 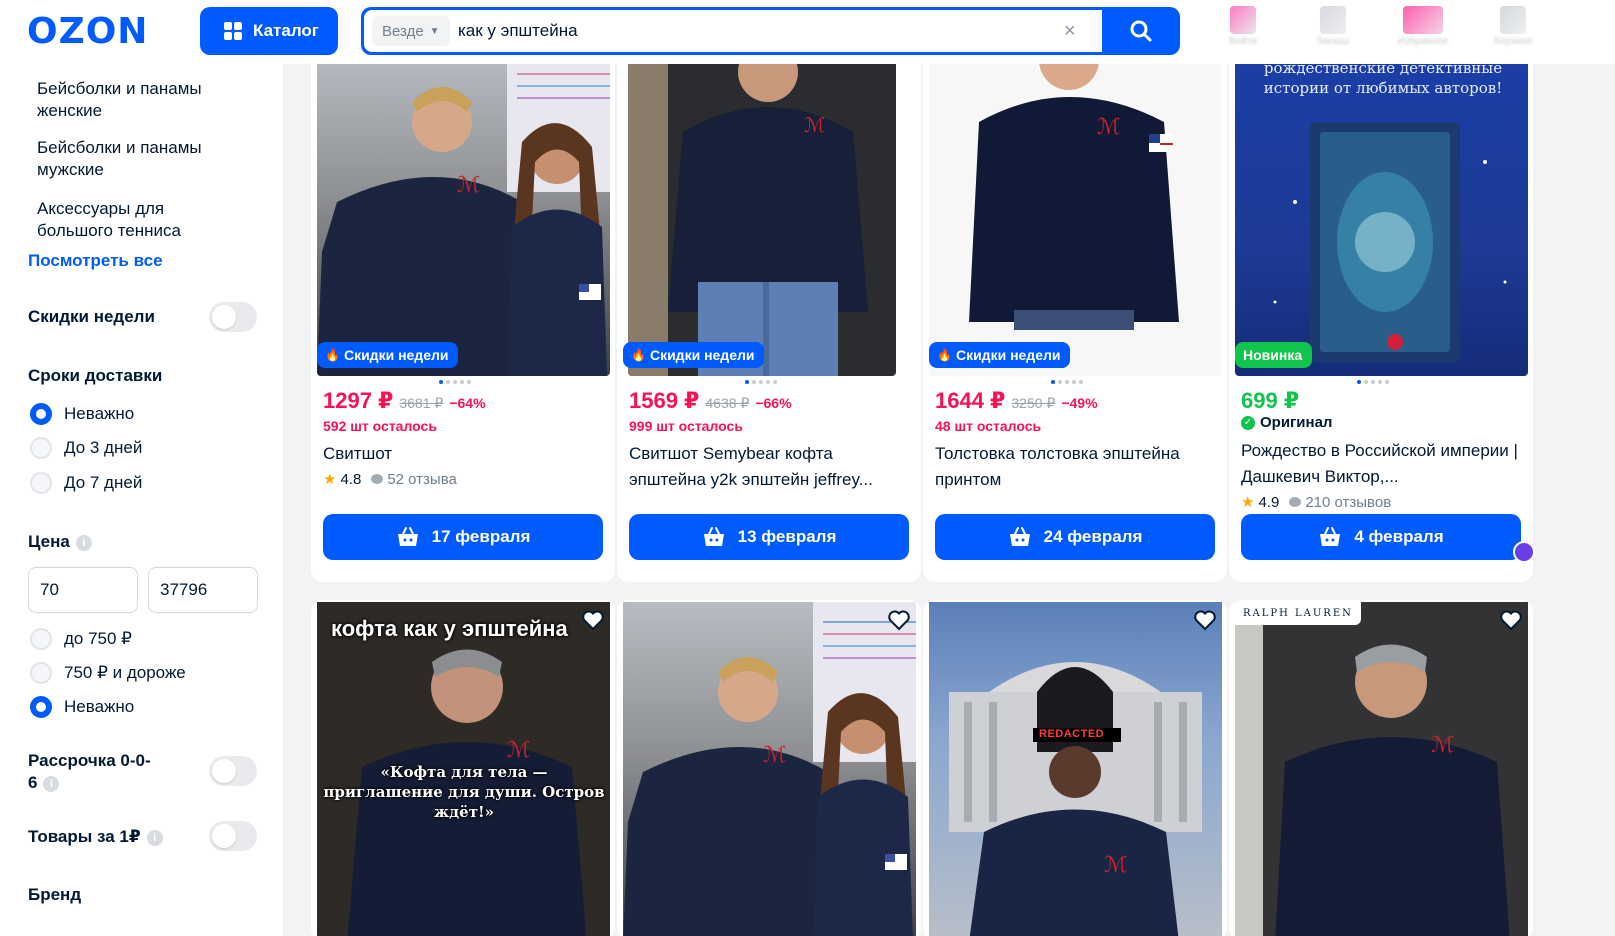 What do you see at coordinates (421, 403) in the screenshot?
I see `old-price: 3681 ₽` at bounding box center [421, 403].